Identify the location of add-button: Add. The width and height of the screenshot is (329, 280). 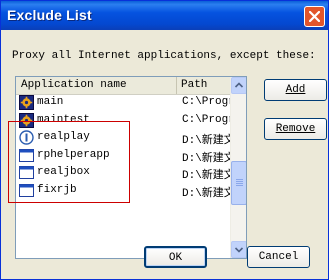
(295, 90).